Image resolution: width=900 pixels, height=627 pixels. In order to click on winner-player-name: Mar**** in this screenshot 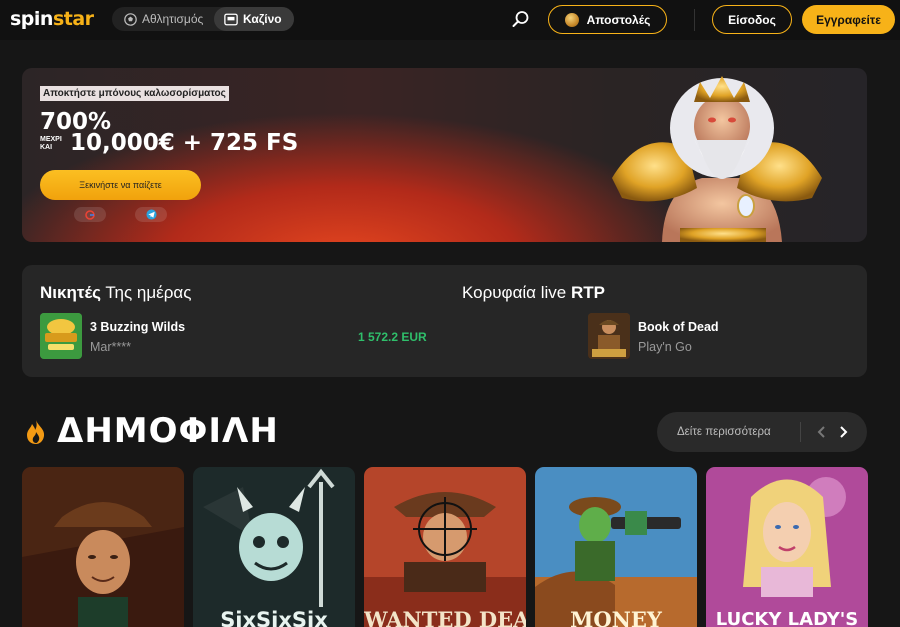, I will do `click(110, 347)`.